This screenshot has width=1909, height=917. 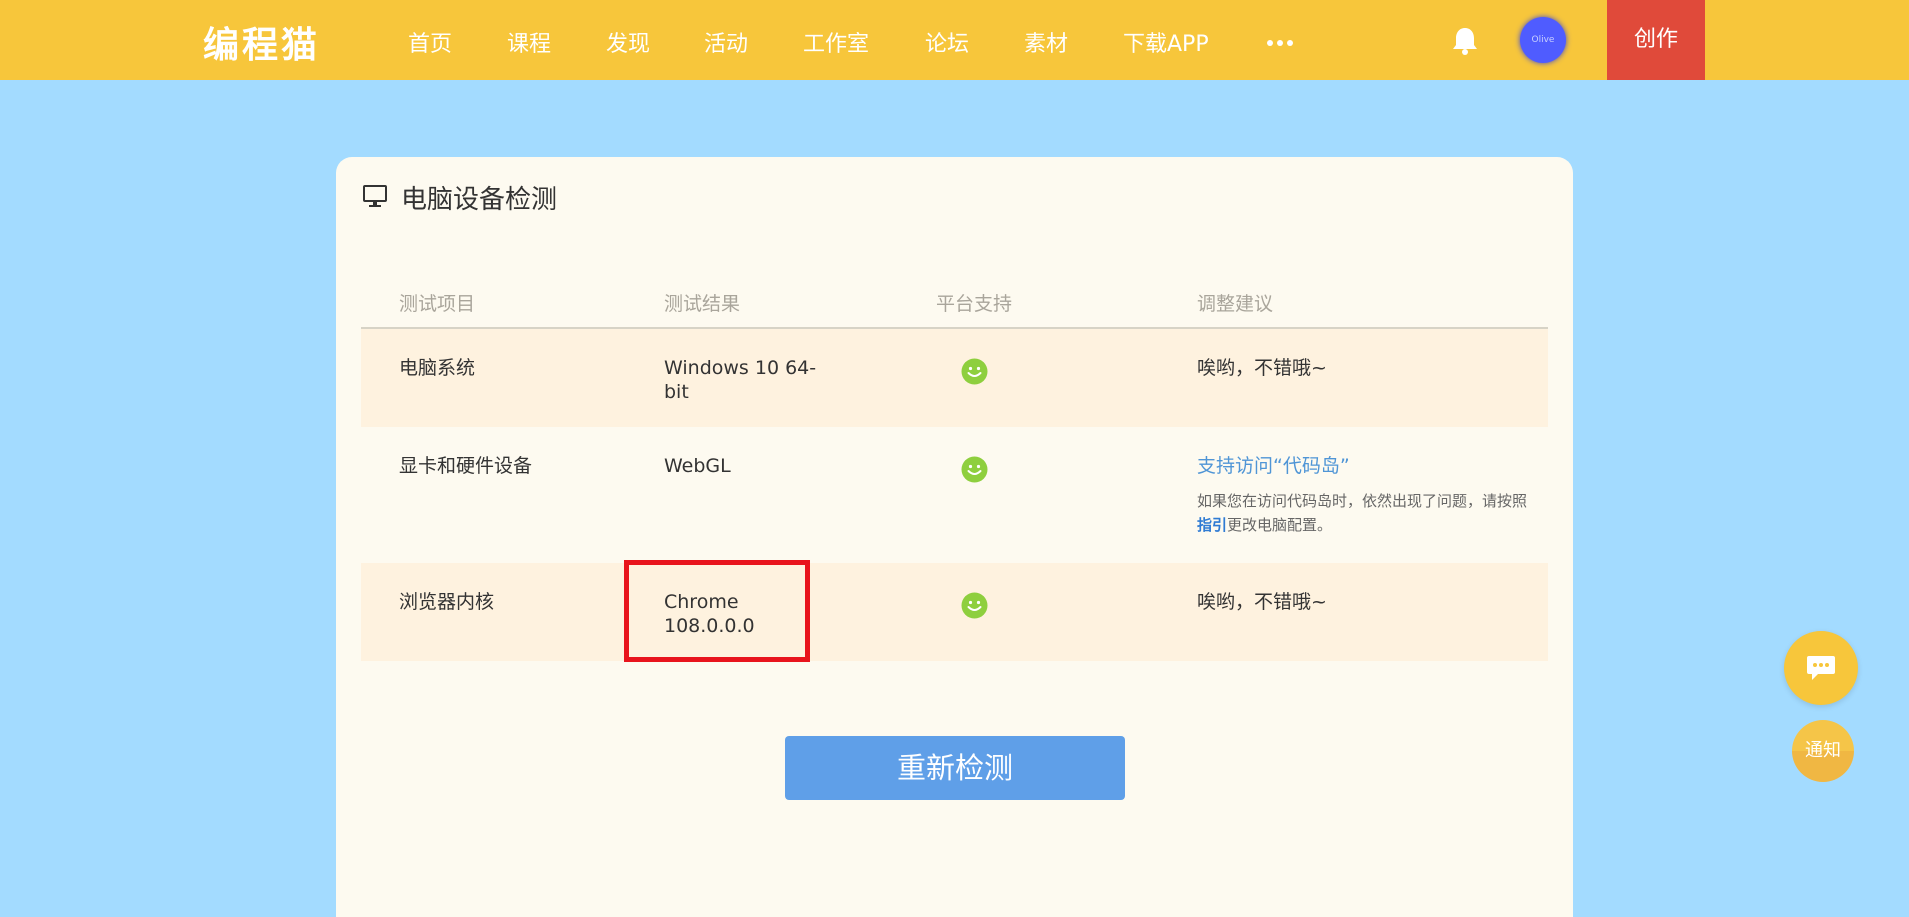 I want to click on nav-forum: 论坛, so click(x=947, y=42).